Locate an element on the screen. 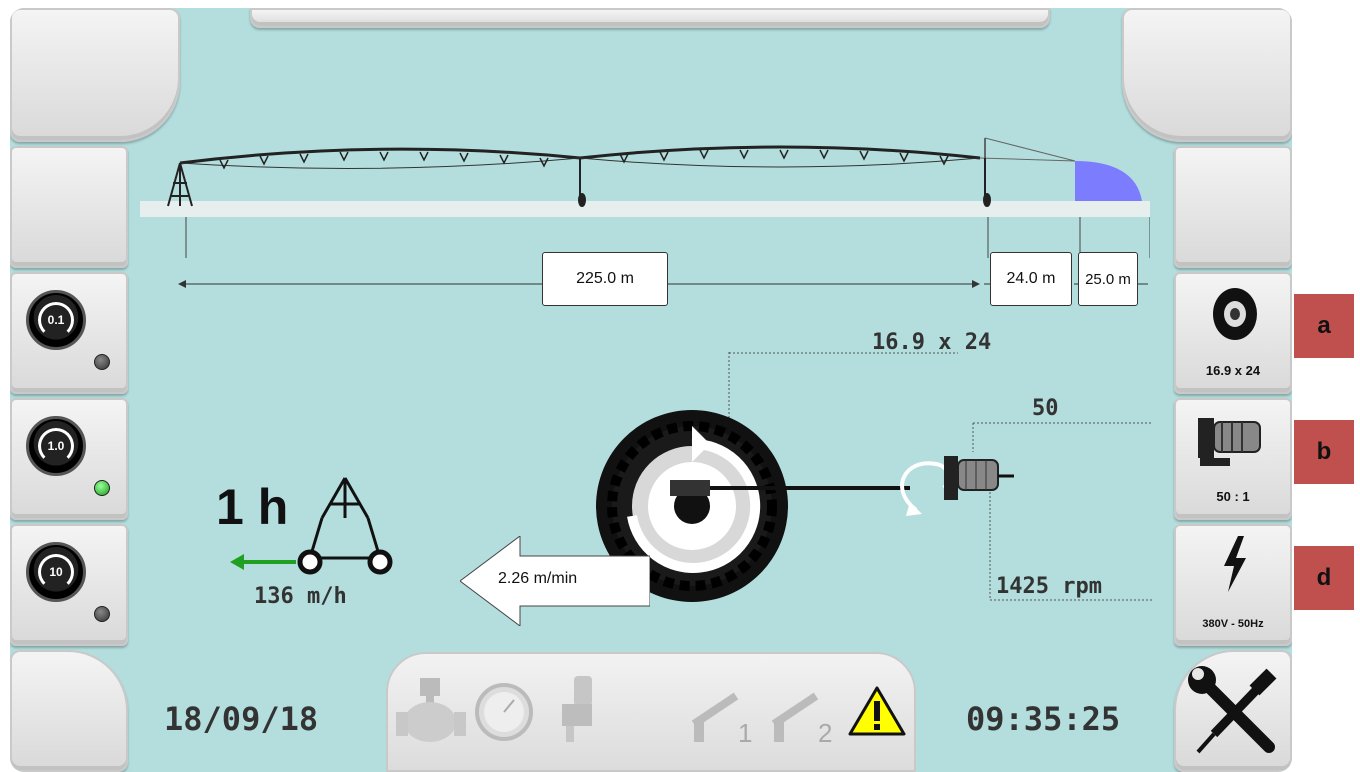 The image size is (1360, 772). tag-d: d is located at coordinates (1324, 578).